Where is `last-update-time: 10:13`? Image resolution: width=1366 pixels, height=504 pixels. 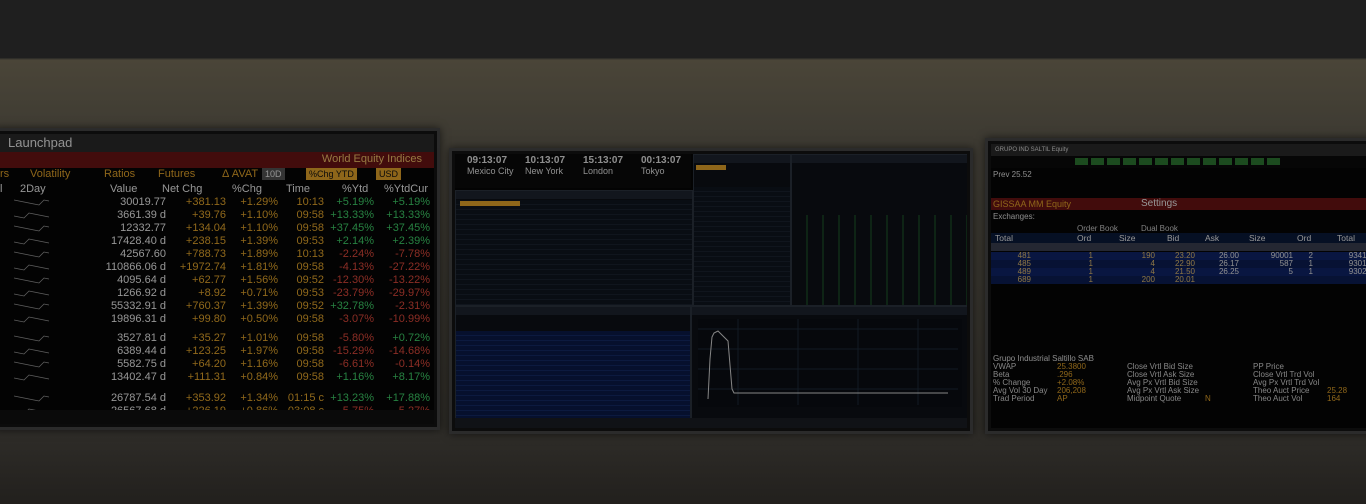
last-update-time: 10:13 is located at coordinates (310, 254).